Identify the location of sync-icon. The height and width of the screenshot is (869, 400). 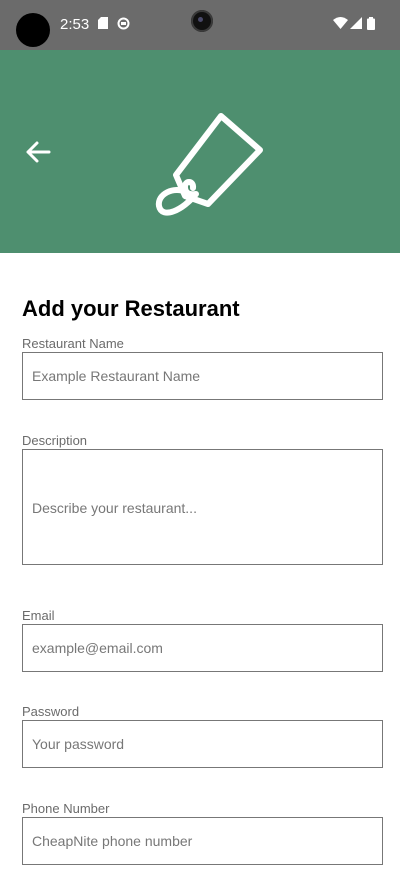
(123, 23).